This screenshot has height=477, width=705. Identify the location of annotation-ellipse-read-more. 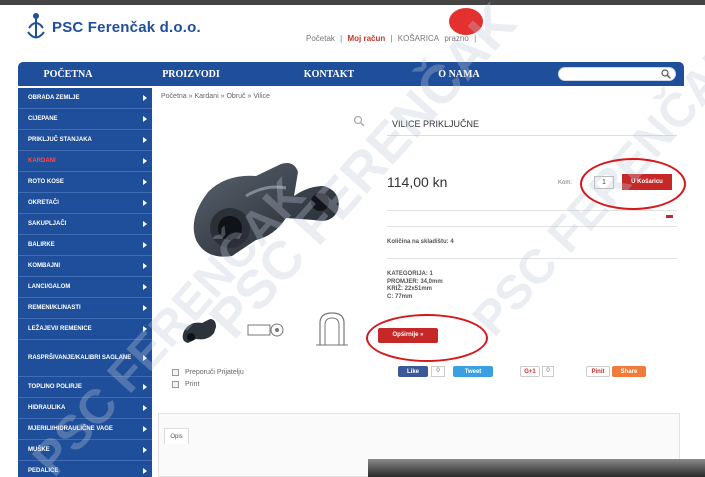
(427, 338).